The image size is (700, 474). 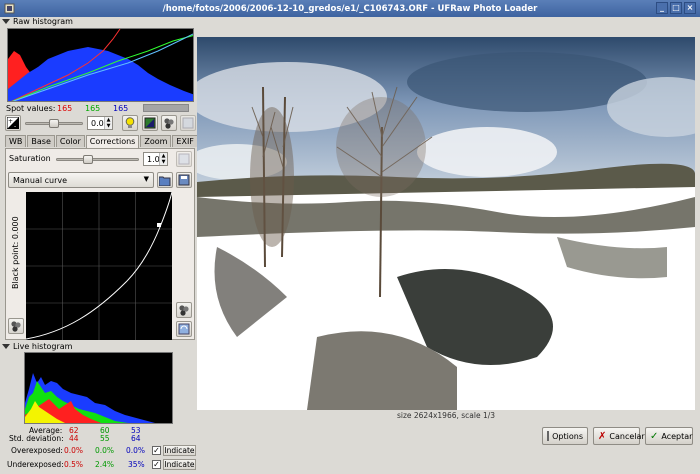 What do you see at coordinates (37, 450) in the screenshot?
I see `overexposed-label: Overexposed:` at bounding box center [37, 450].